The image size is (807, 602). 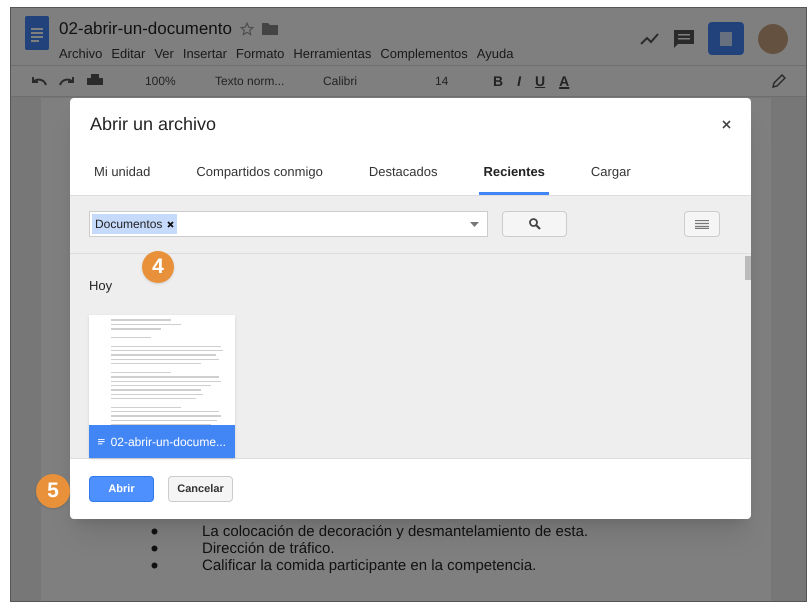 I want to click on redo-icon, so click(x=67, y=81).